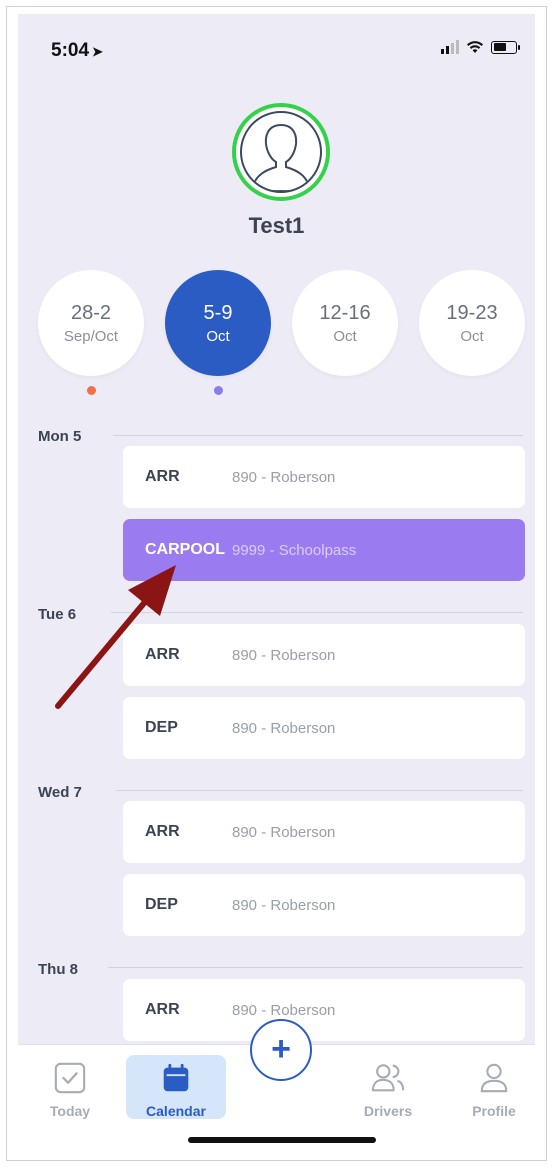 Image resolution: width=553 pixels, height=1167 pixels. Describe the element at coordinates (282, 1140) in the screenshot. I see `home-indicator` at that location.